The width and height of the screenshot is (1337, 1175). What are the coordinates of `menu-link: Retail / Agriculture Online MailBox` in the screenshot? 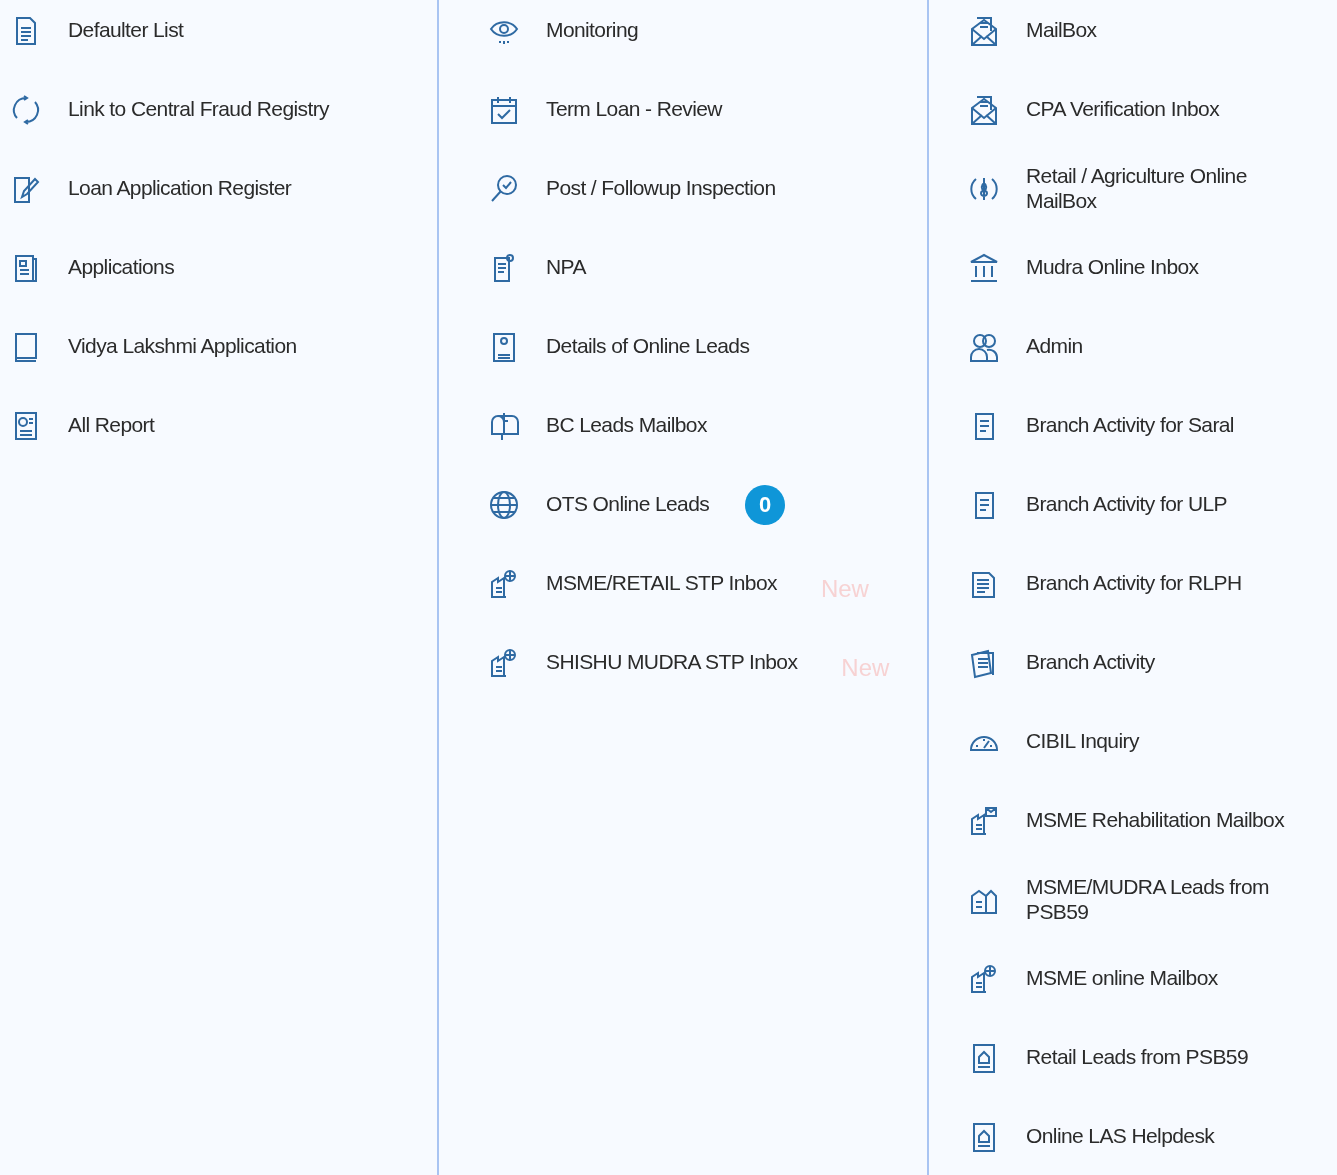 It's located at (1161, 188).